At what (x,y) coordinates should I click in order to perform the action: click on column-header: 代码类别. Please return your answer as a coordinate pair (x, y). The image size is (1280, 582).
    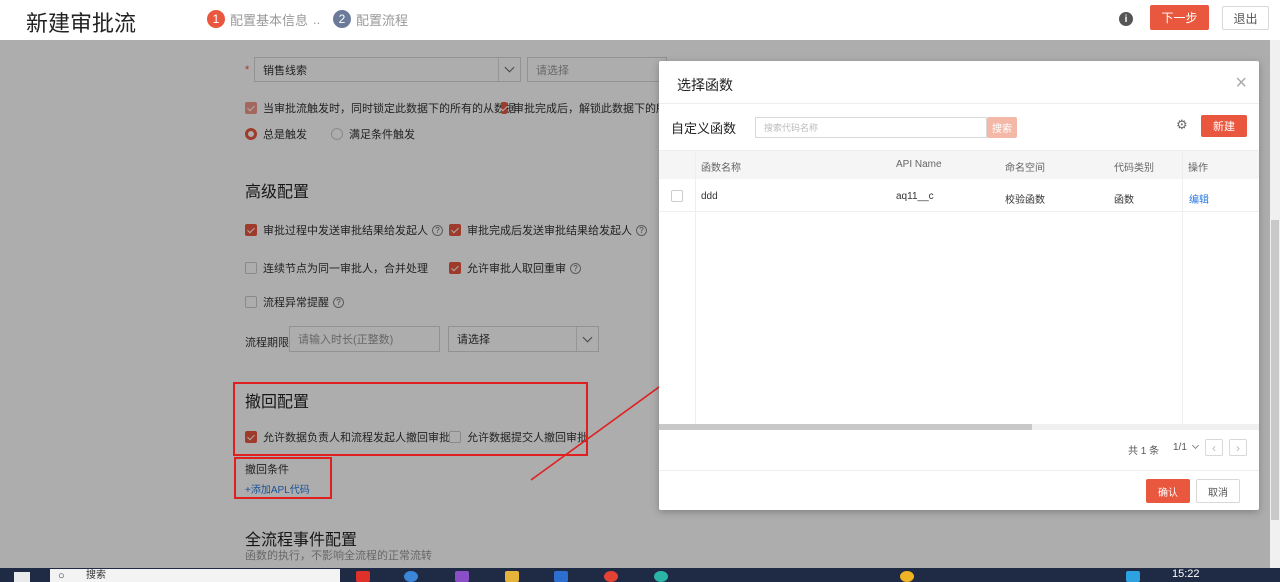
    Looking at the image, I should click on (1134, 168).